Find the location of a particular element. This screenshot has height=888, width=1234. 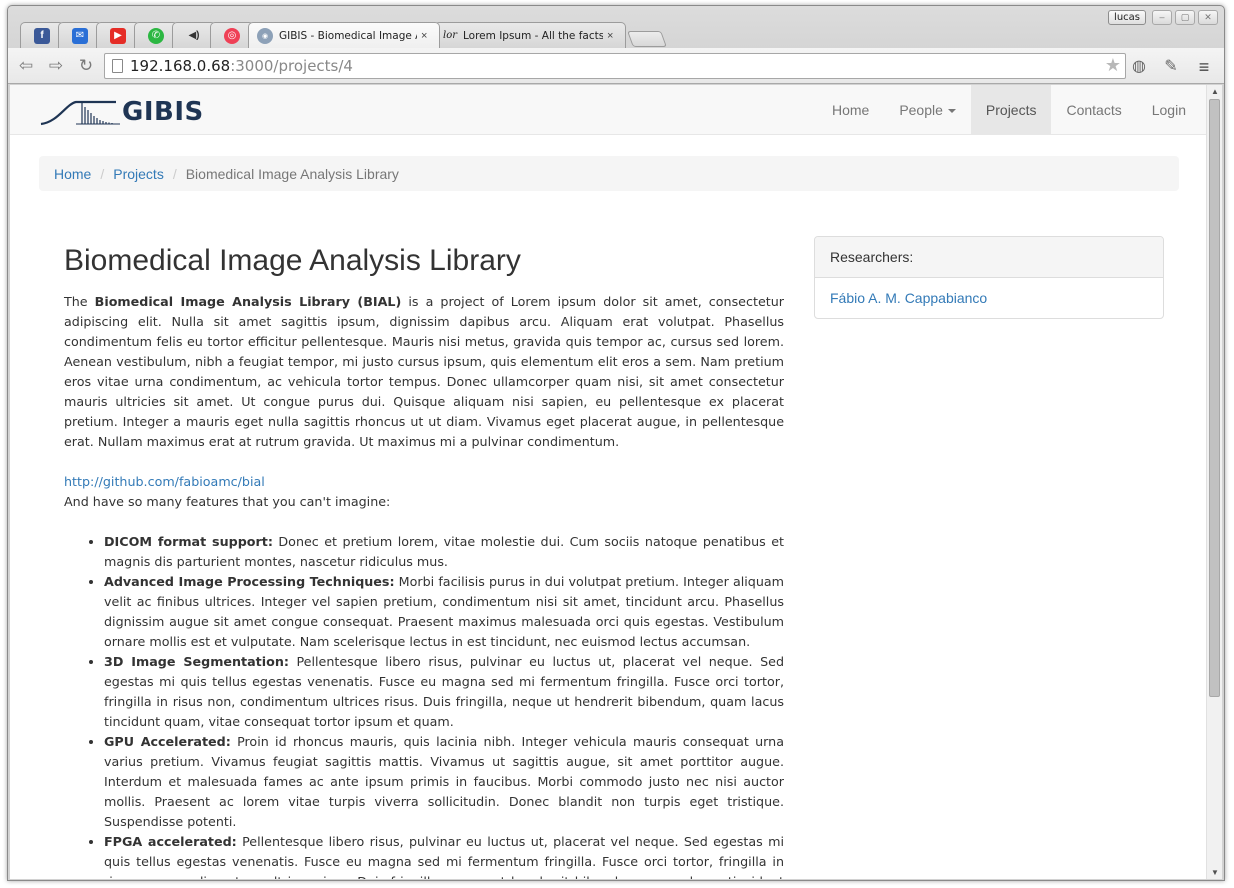

feature-name: Advanced Image Processing Techniques: is located at coordinates (249, 581).